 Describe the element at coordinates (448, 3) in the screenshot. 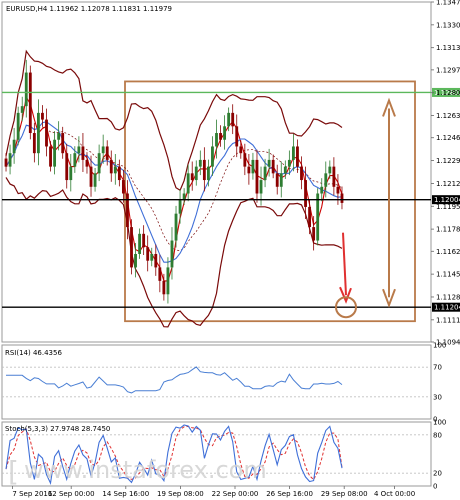

I see `price-tick-label: 1.13475` at that location.